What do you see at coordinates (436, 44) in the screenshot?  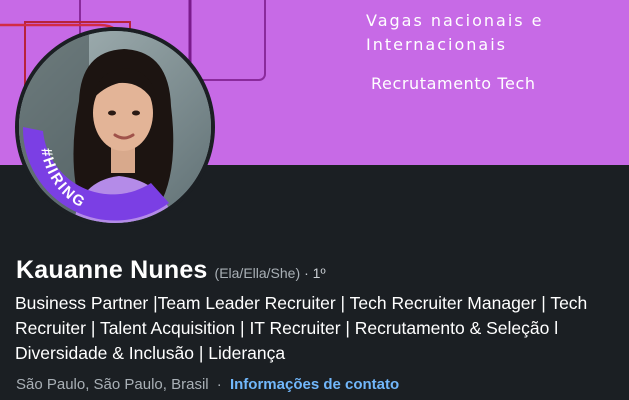 I see `banner-text-line2: Internacionais` at bounding box center [436, 44].